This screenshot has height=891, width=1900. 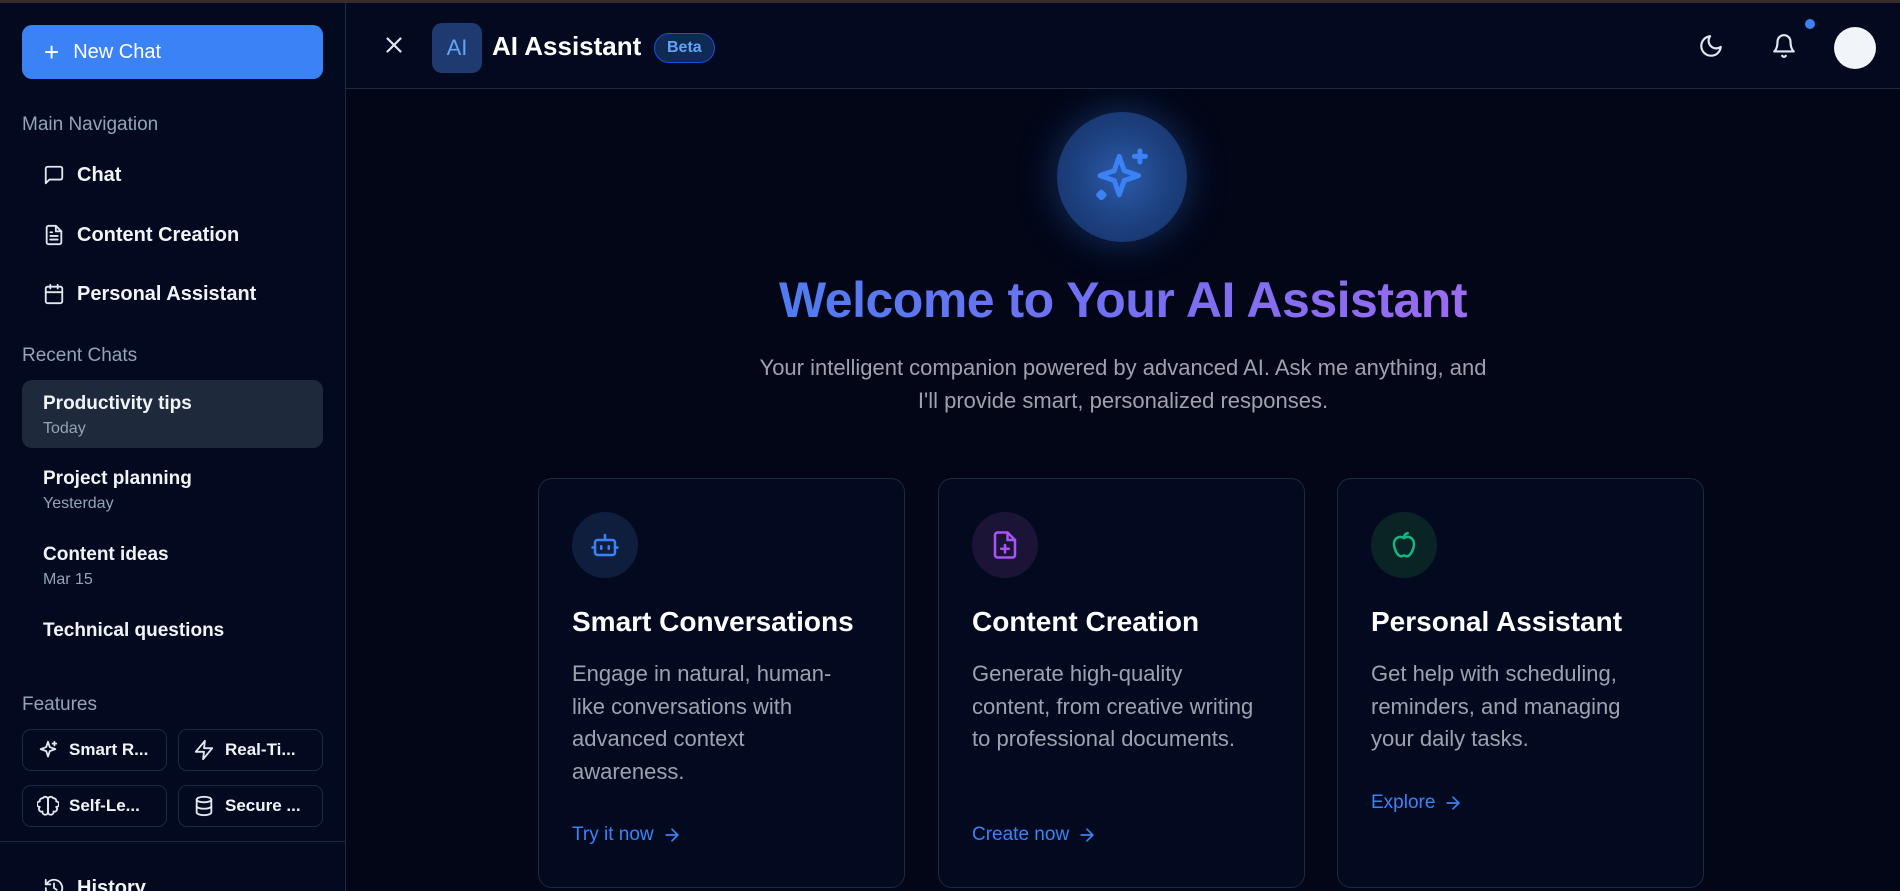 What do you see at coordinates (172, 52) in the screenshot?
I see `new-chat-button: + New Chat` at bounding box center [172, 52].